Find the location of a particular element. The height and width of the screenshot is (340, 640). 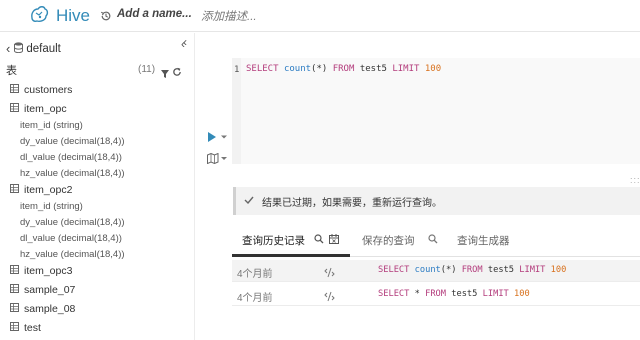

brand: Hive is located at coordinates (59, 16).